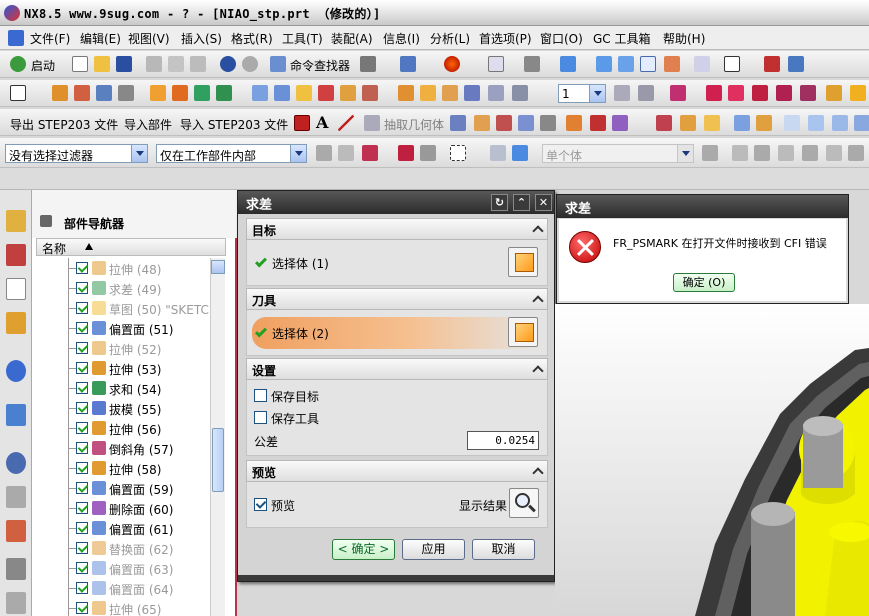 This screenshot has width=869, height=616. What do you see at coordinates (397, 369) in the screenshot?
I see `settings-section-header: 设置` at bounding box center [397, 369].